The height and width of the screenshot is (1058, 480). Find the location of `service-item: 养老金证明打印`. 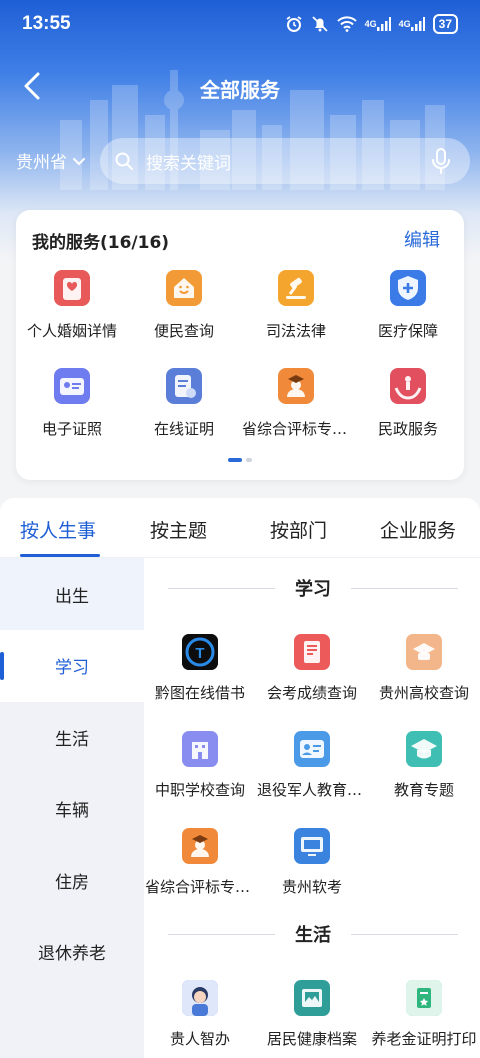

service-item: 养老金证明打印 is located at coordinates (424, 1019).